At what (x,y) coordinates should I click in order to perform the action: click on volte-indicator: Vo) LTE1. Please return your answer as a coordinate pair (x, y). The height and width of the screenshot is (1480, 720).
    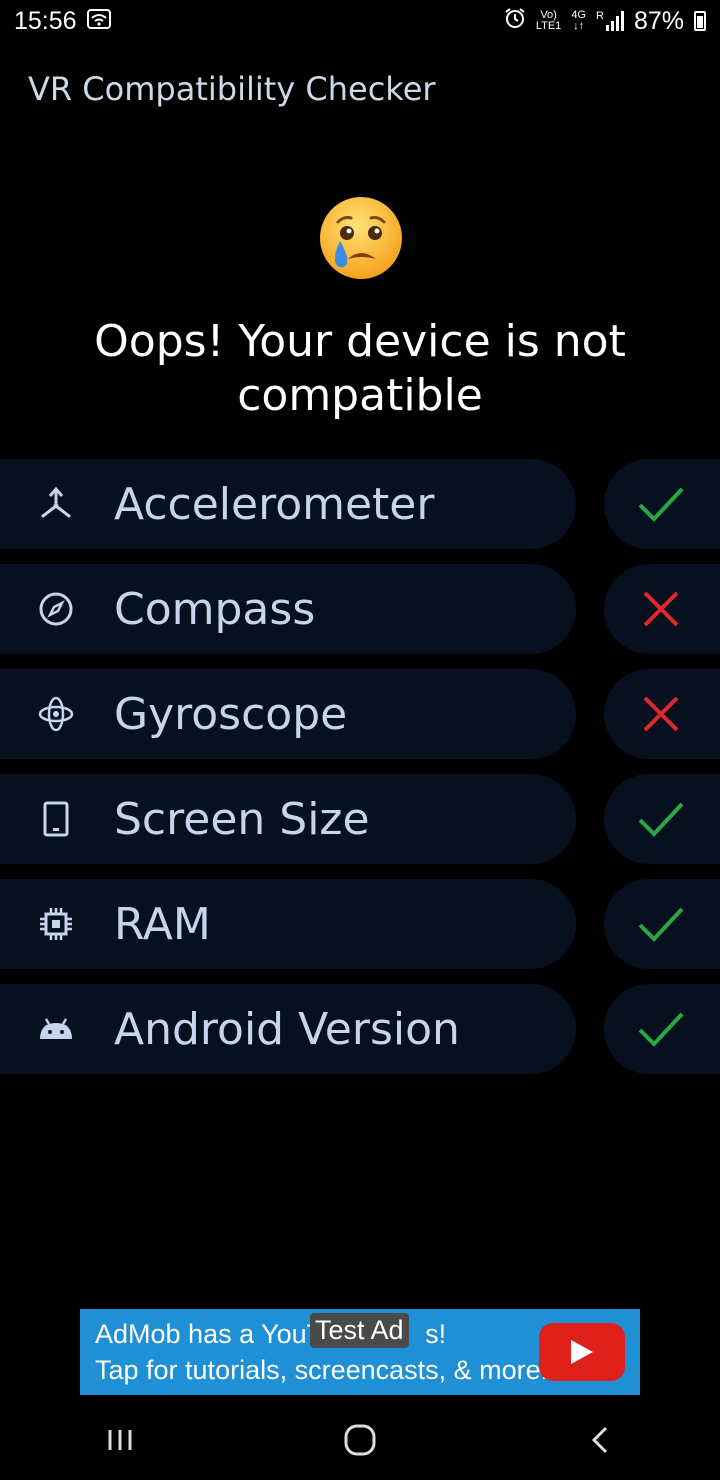
    Looking at the image, I should click on (548, 21).